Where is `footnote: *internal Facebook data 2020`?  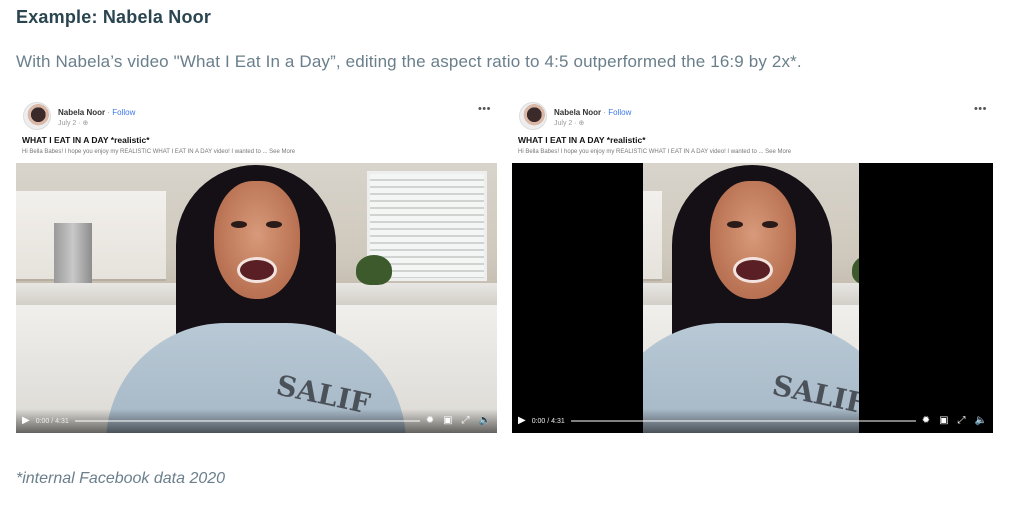
footnote: *internal Facebook data 2020 is located at coordinates (121, 478).